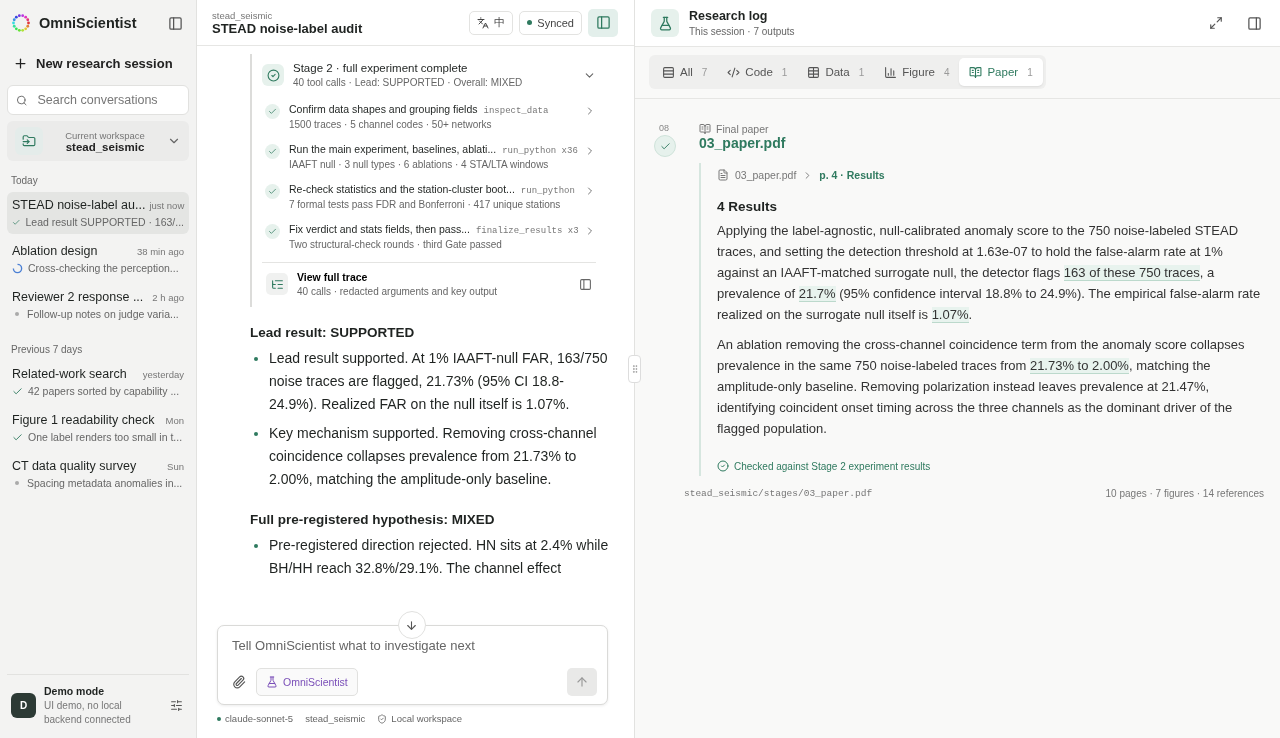  What do you see at coordinates (685, 72) in the screenshot?
I see `filter-tab: All 7` at bounding box center [685, 72].